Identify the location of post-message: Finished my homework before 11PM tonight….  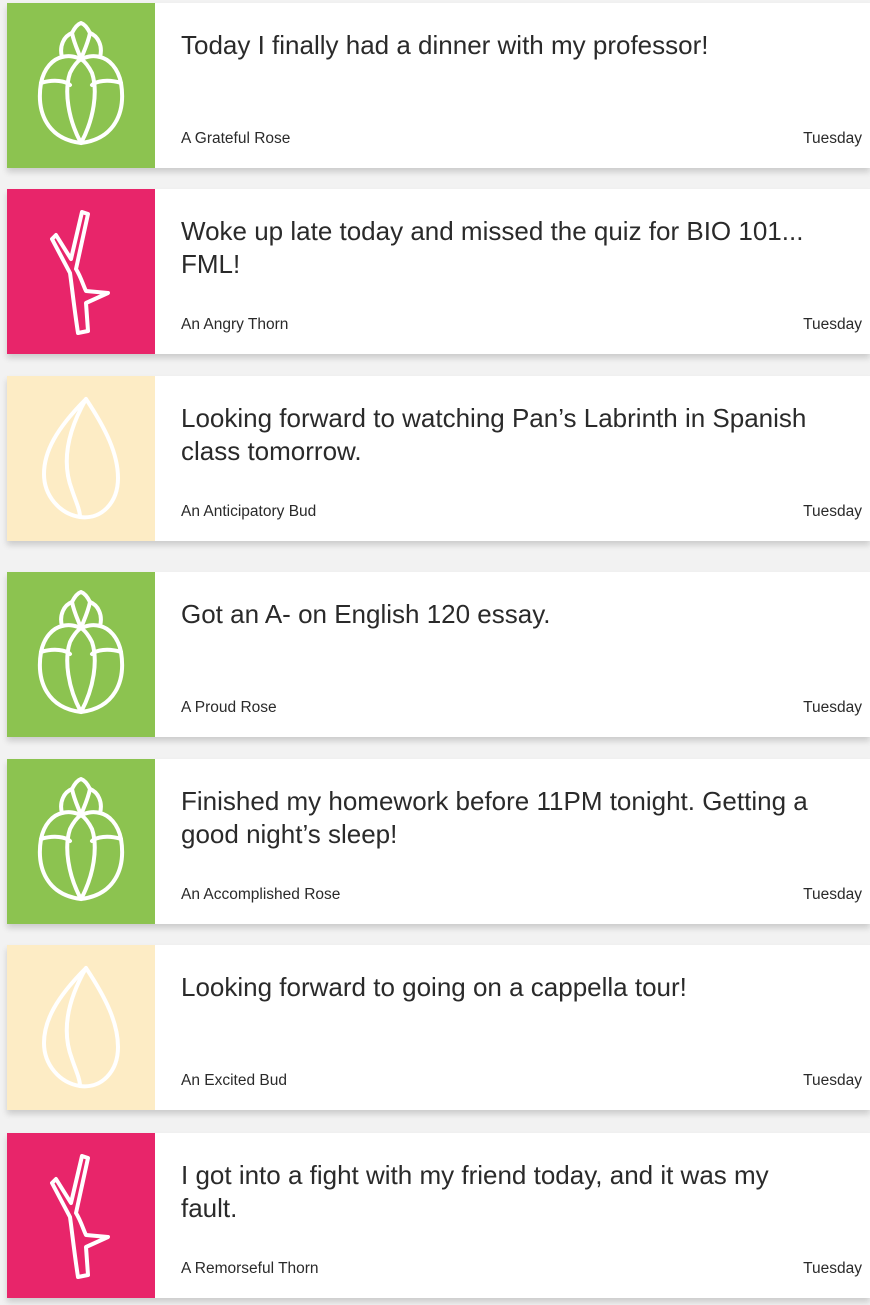
(494, 817).